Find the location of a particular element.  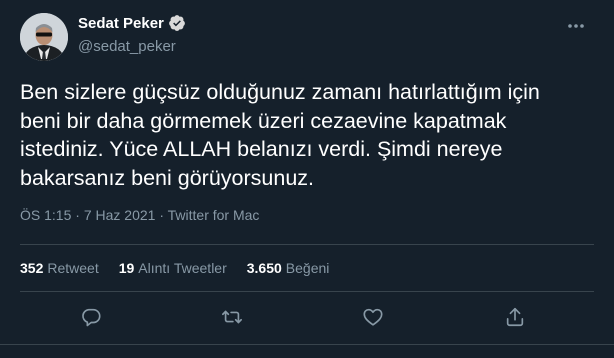

reply-icon is located at coordinates (91, 317).